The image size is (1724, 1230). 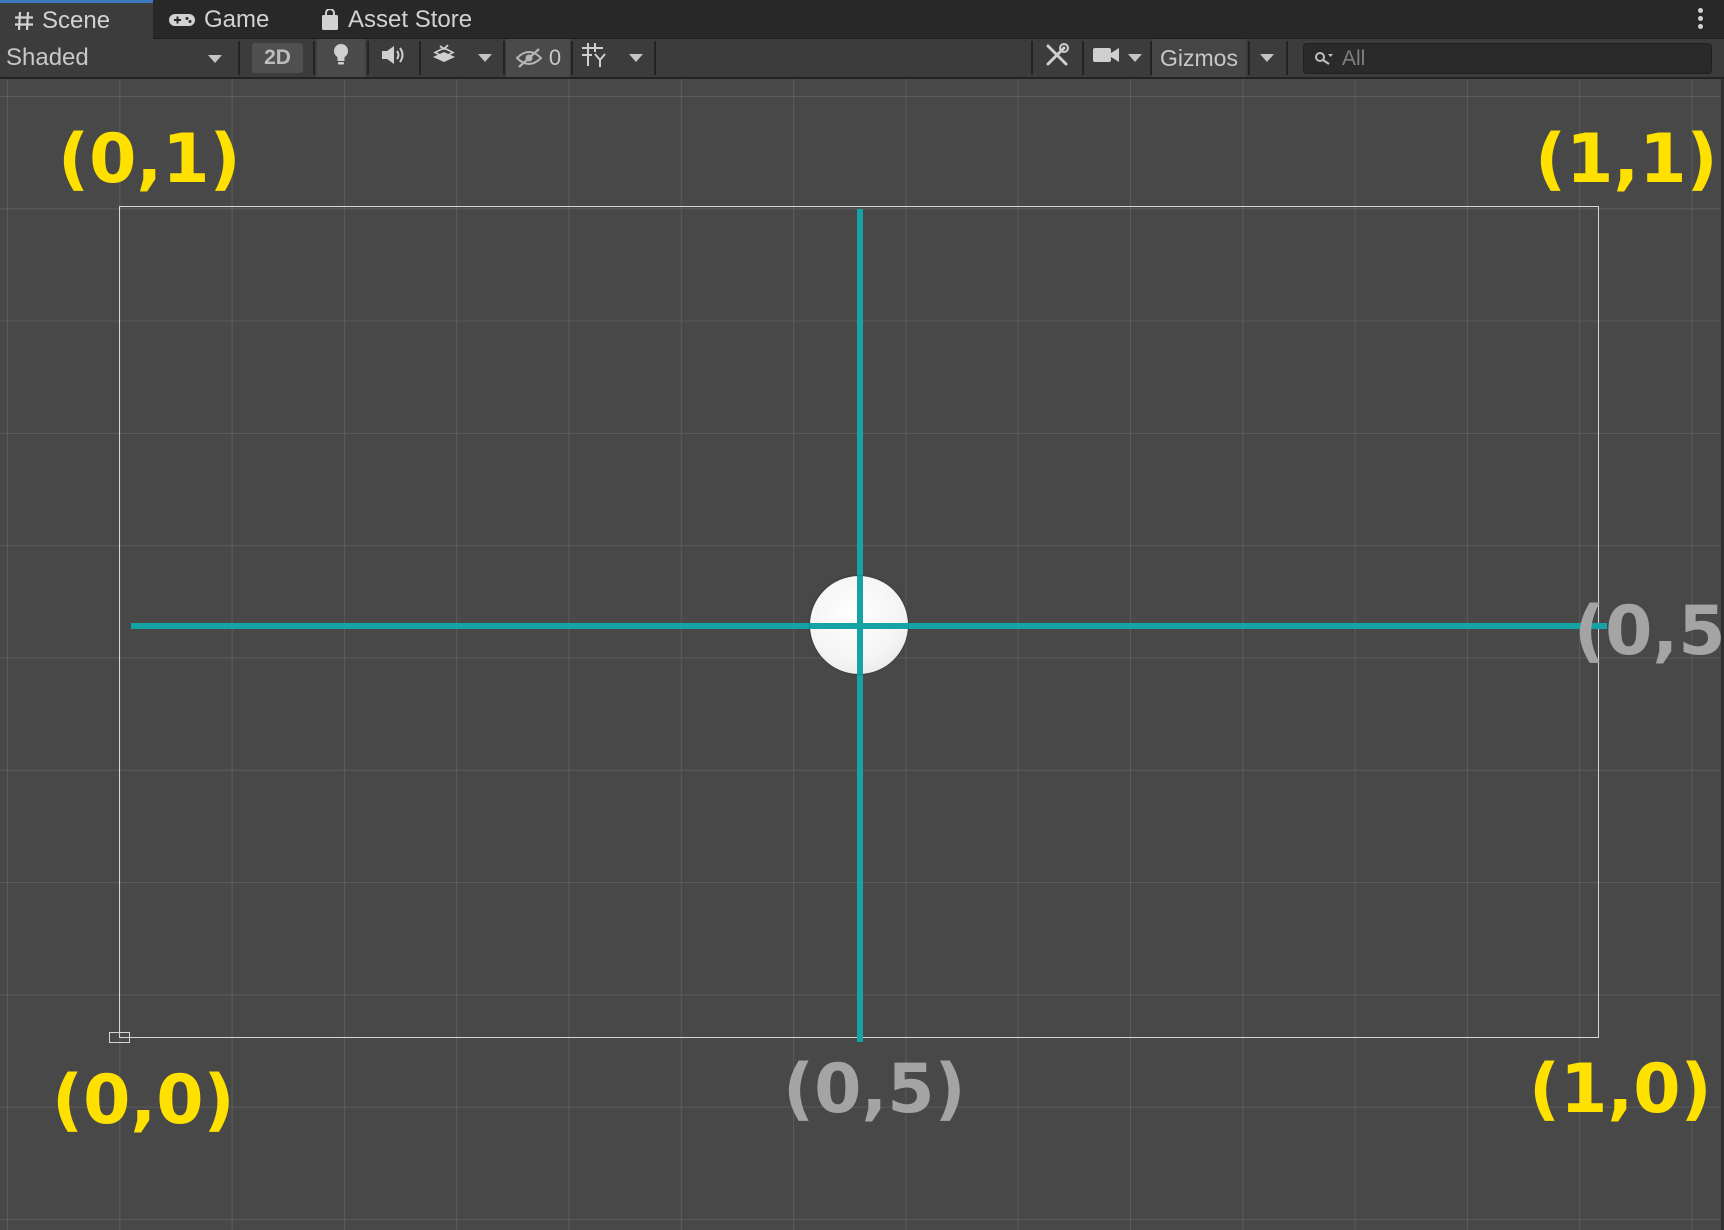 I want to click on search-icon, so click(x=1324, y=59).